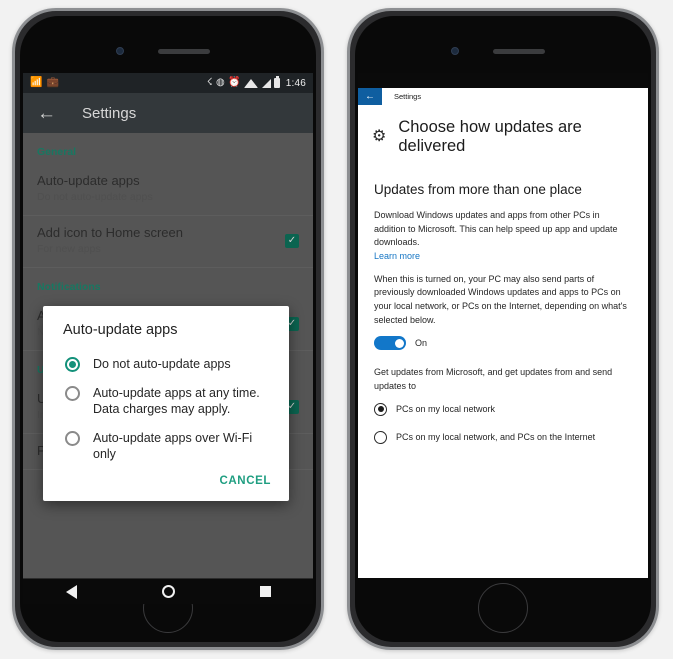 The height and width of the screenshot is (659, 673). Describe the element at coordinates (52, 82) in the screenshot. I see `briefcase-work-profile-icon: 💼` at that location.